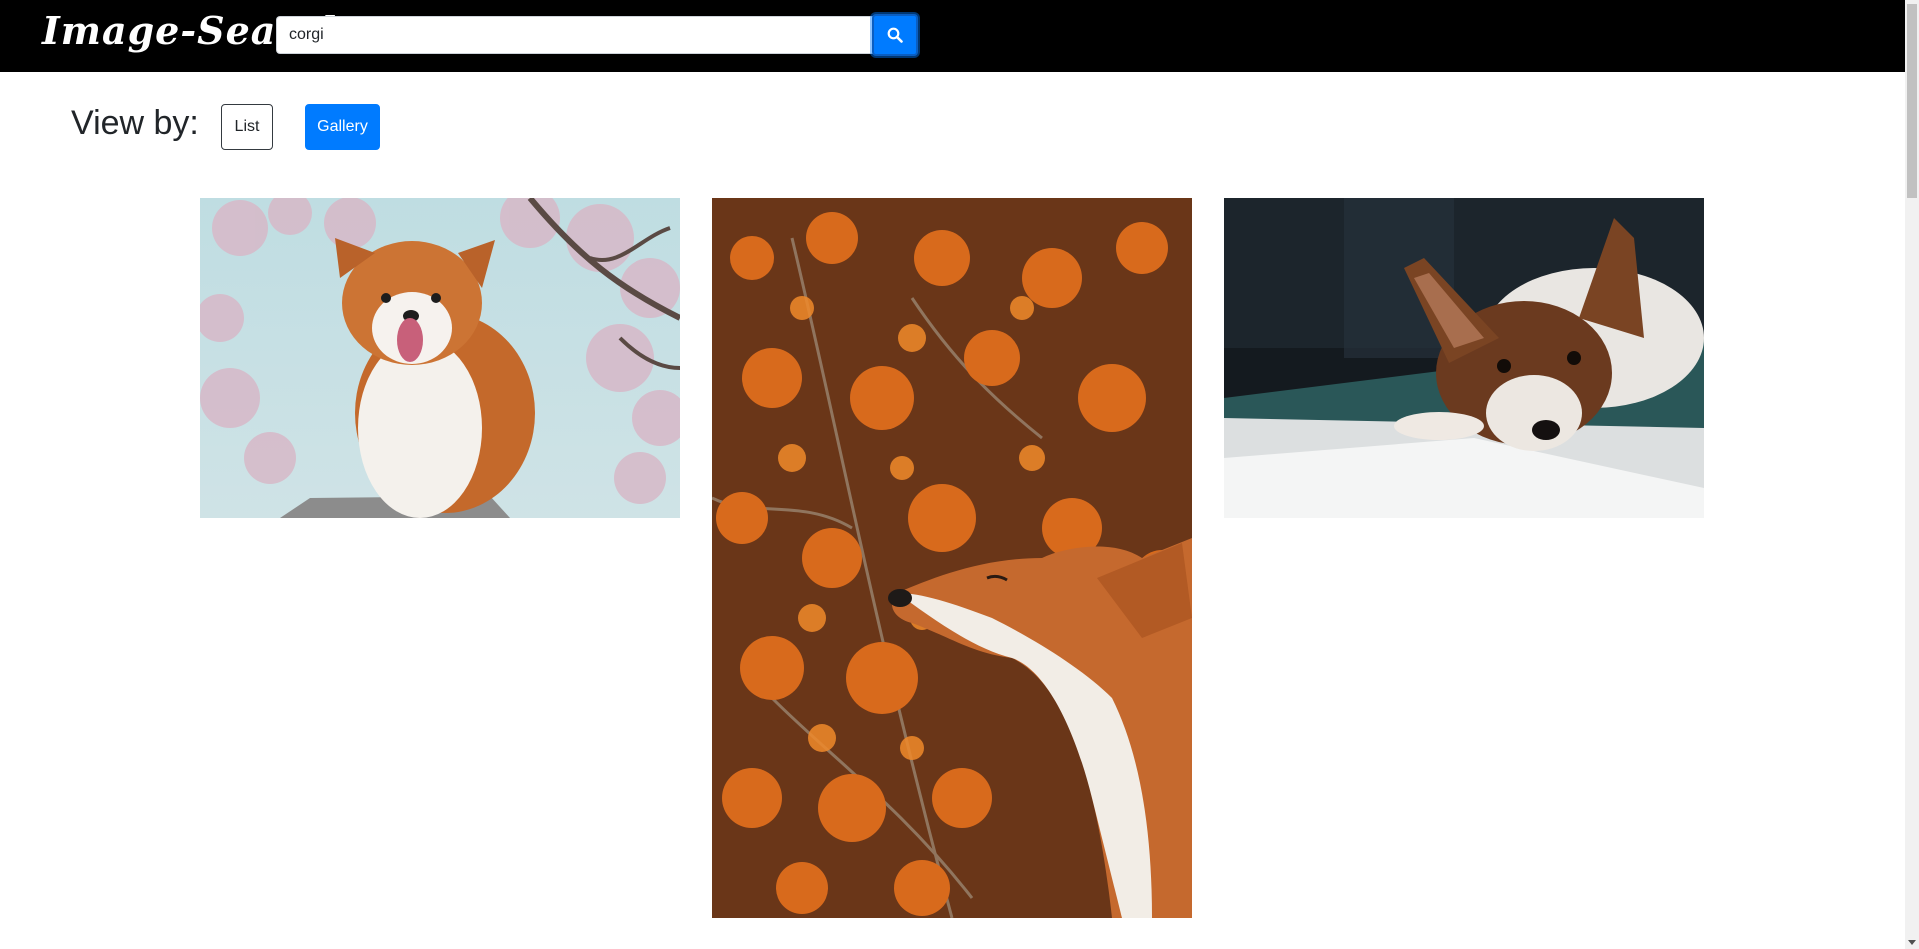 This screenshot has height=949, width=1919. I want to click on view-by-label: View by:, so click(135, 123).